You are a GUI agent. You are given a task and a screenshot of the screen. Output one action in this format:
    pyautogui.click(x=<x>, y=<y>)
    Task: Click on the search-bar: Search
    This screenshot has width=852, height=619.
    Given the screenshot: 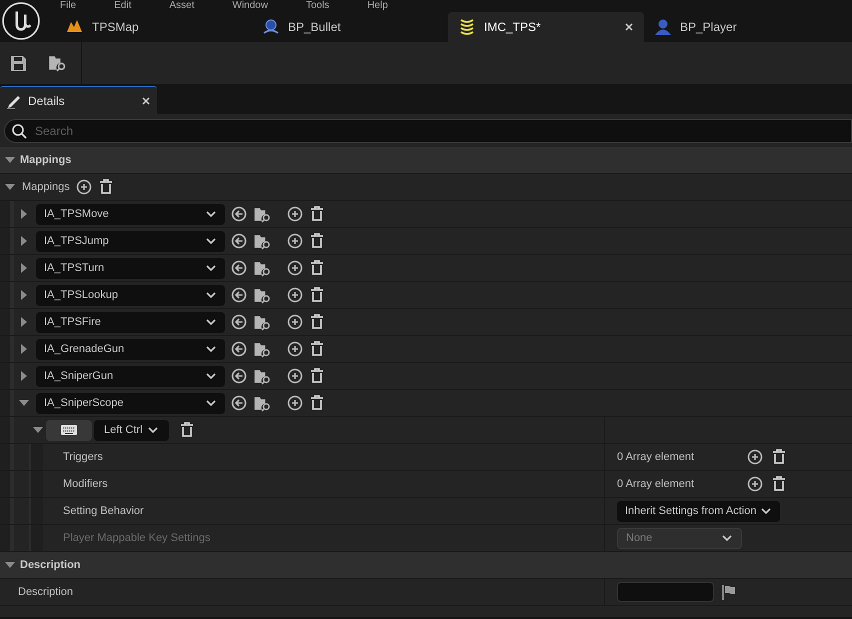 What is the action you would take?
    pyautogui.click(x=428, y=131)
    